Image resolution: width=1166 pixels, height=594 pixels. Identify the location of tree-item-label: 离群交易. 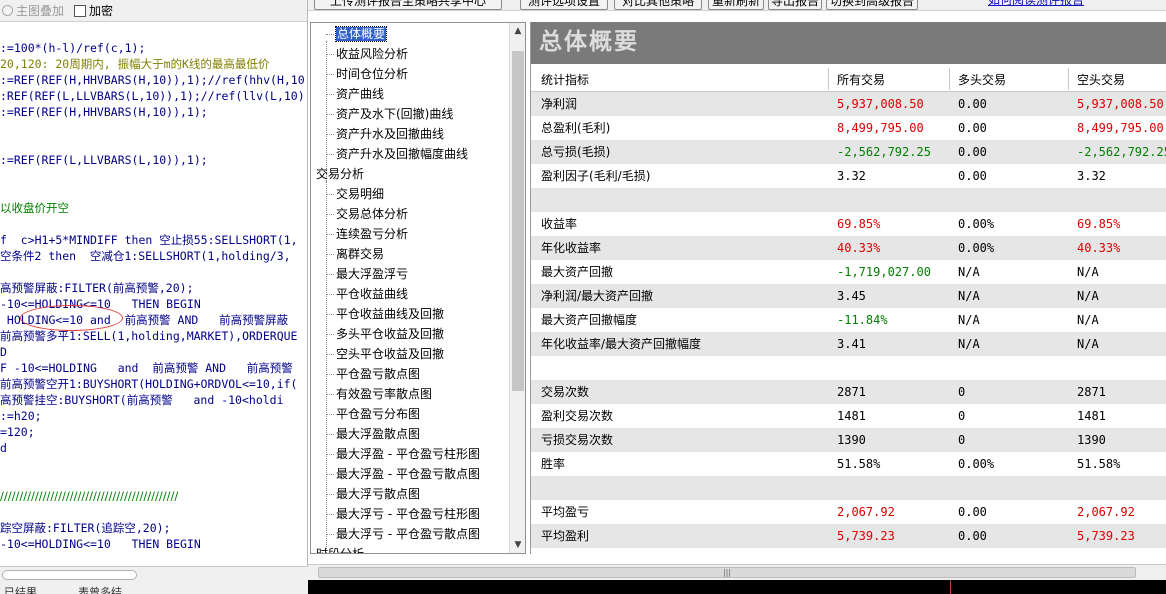
(360, 254).